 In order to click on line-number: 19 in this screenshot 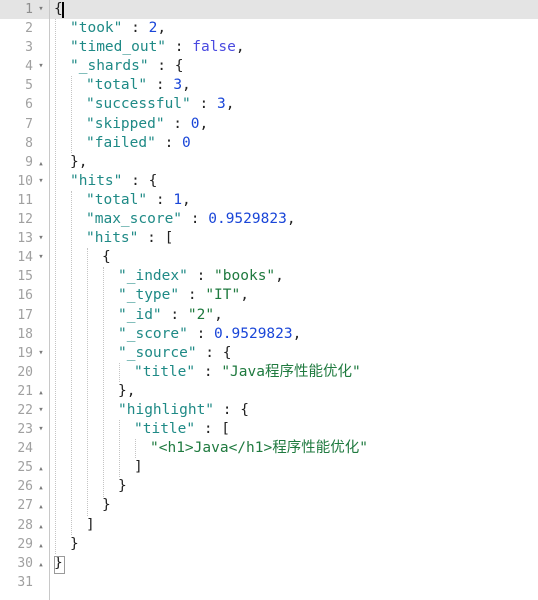, I will do `click(25, 353)`.